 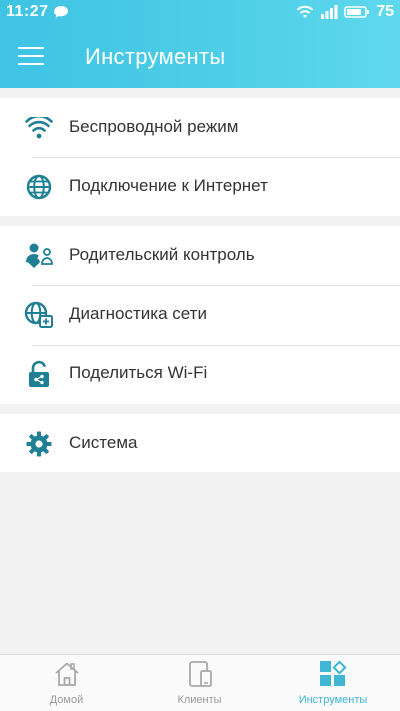 I want to click on globe-icon, so click(x=39, y=187).